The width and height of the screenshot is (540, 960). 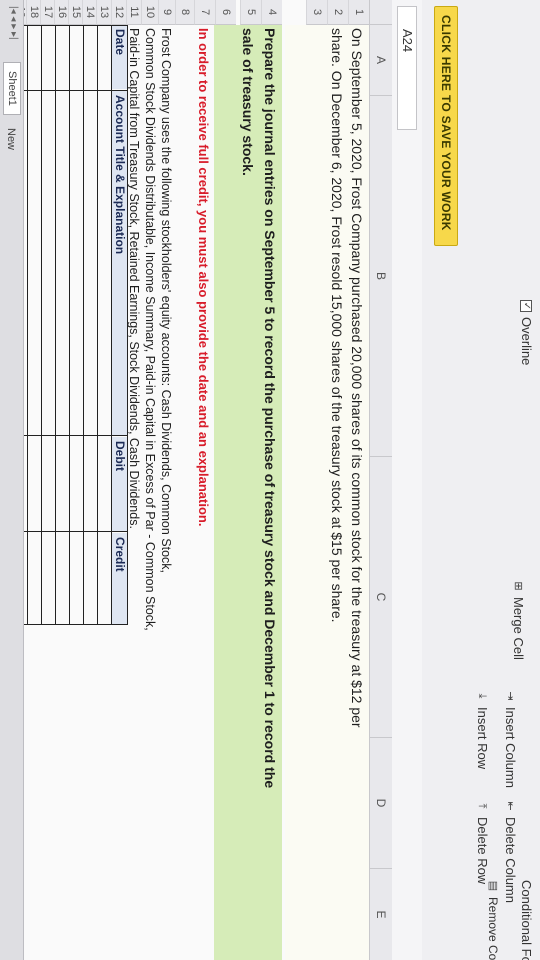 I want to click on column-header-e: E, so click(x=380, y=914).